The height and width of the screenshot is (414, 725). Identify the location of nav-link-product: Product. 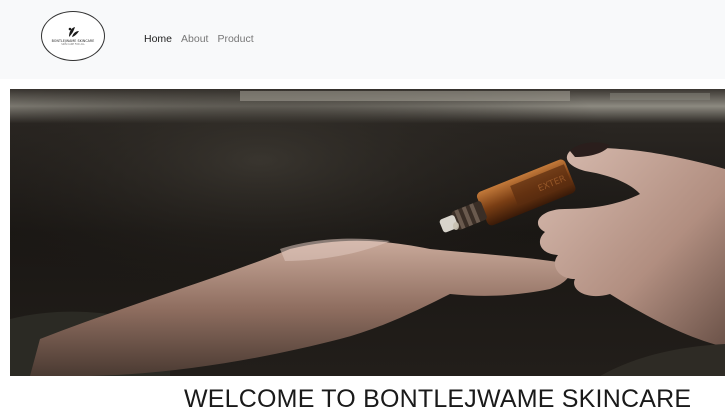
(235, 39).